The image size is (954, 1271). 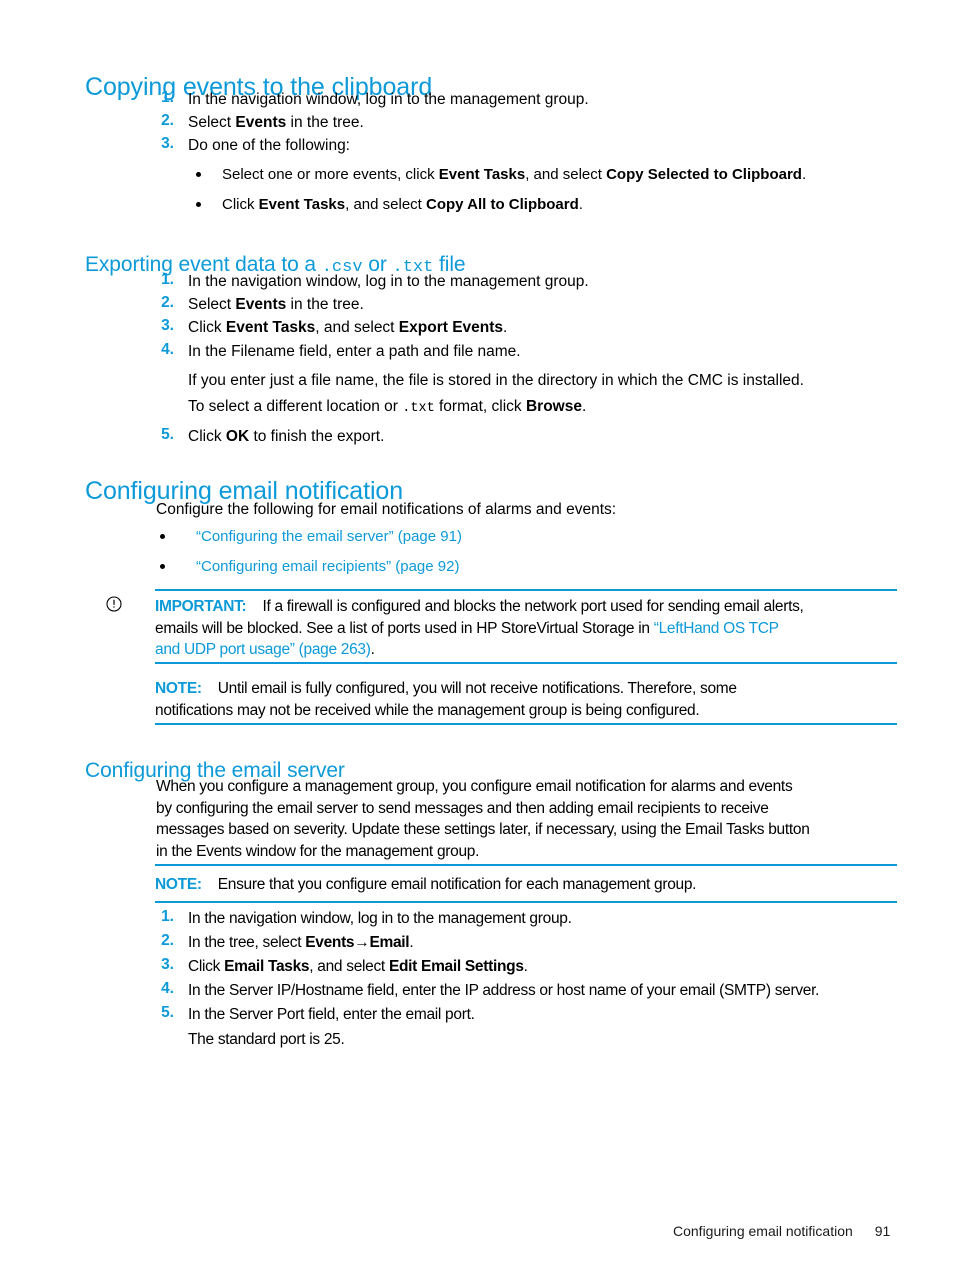 I want to click on subtext-tail: ., so click(x=584, y=406).